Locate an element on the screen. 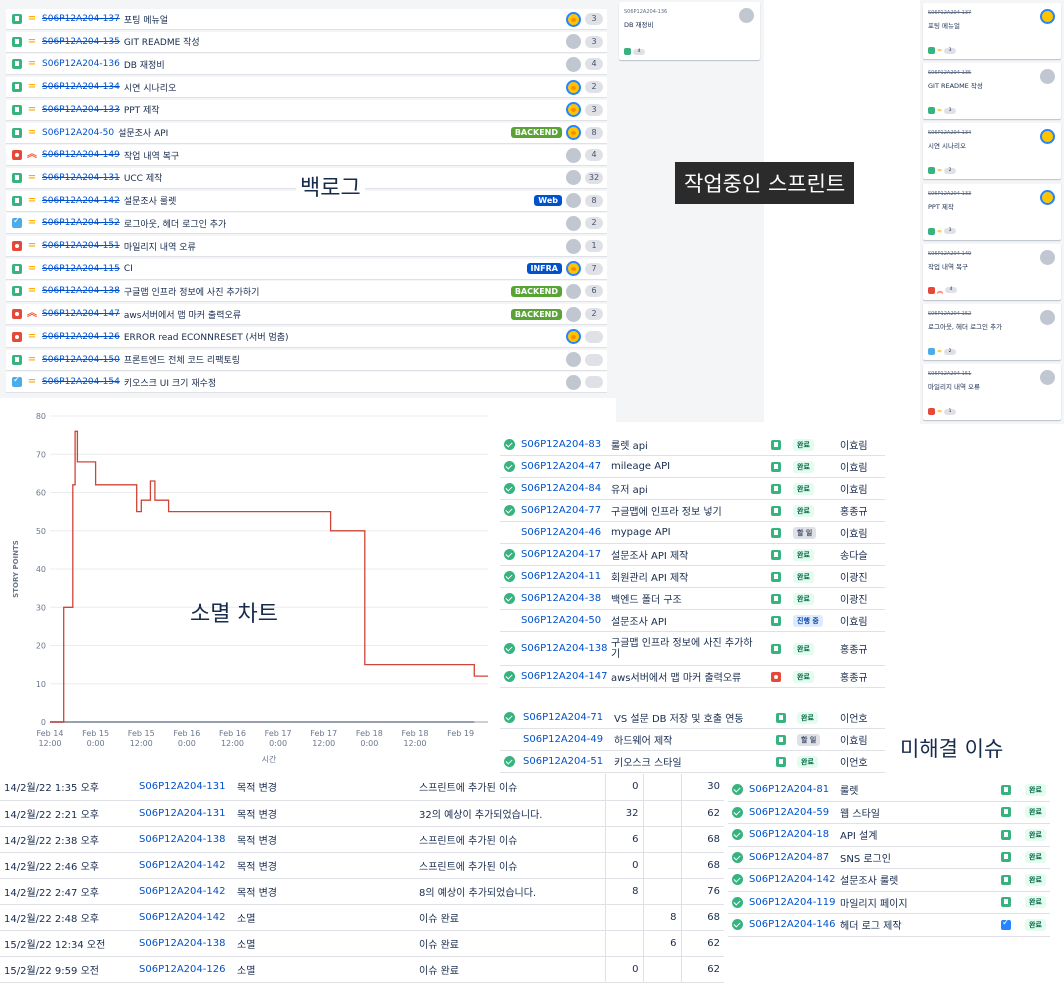  issue-row: S06P12A204-46 mypage API 할 일 이효림 is located at coordinates (692, 533).